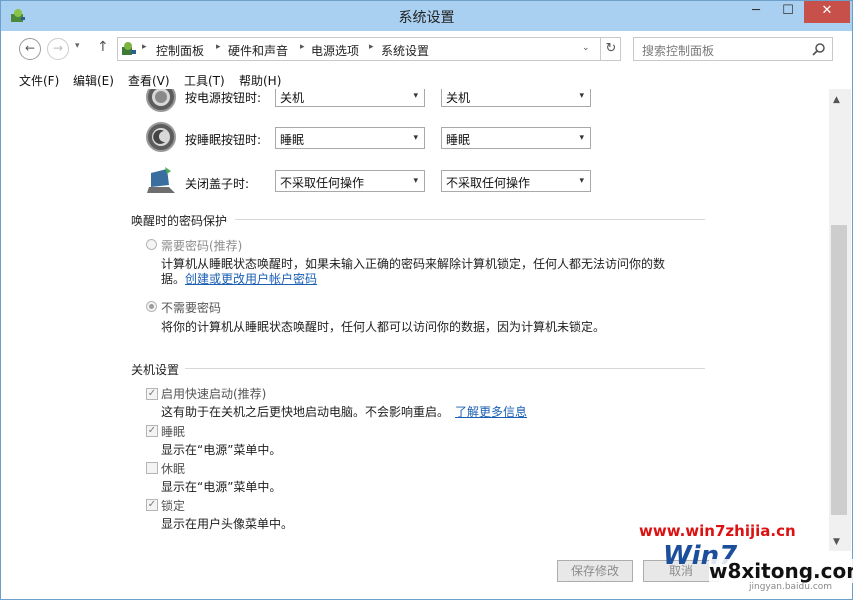 The image size is (853, 600). Describe the element at coordinates (335, 50) in the screenshot. I see `breadcrumb-power-options: 电源选项` at that location.